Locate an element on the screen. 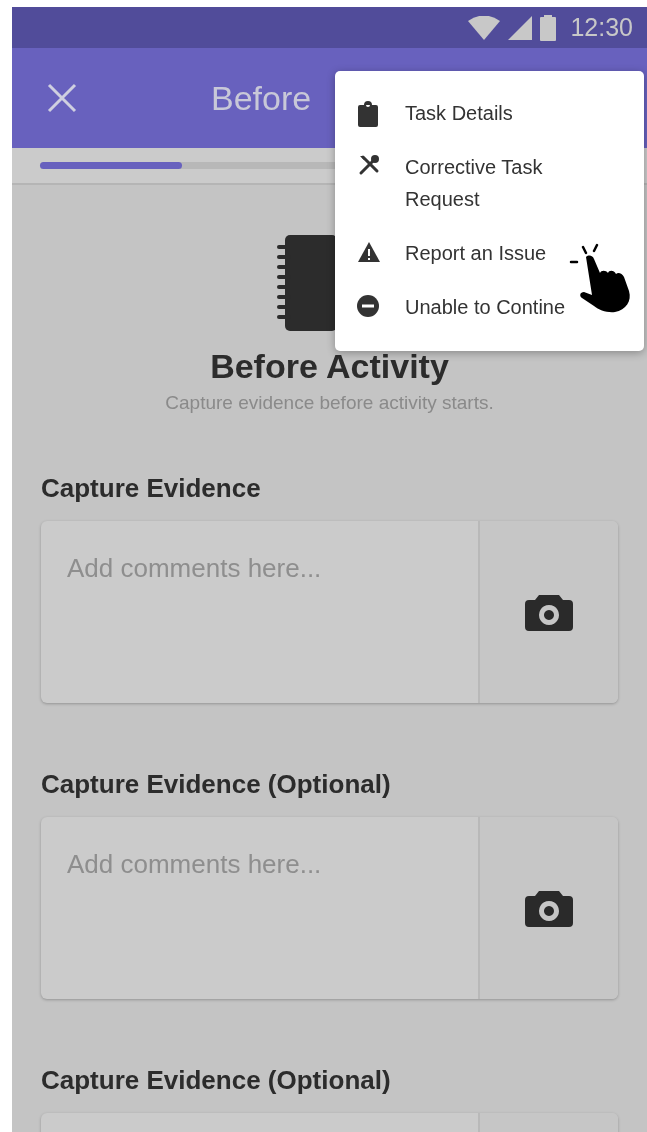  tools-icon is located at coordinates (369, 165).